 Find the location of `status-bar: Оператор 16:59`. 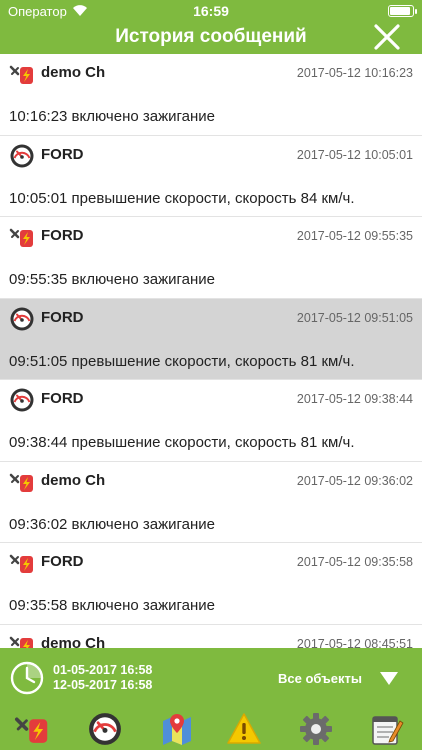

status-bar: Оператор 16:59 is located at coordinates (211, 11).